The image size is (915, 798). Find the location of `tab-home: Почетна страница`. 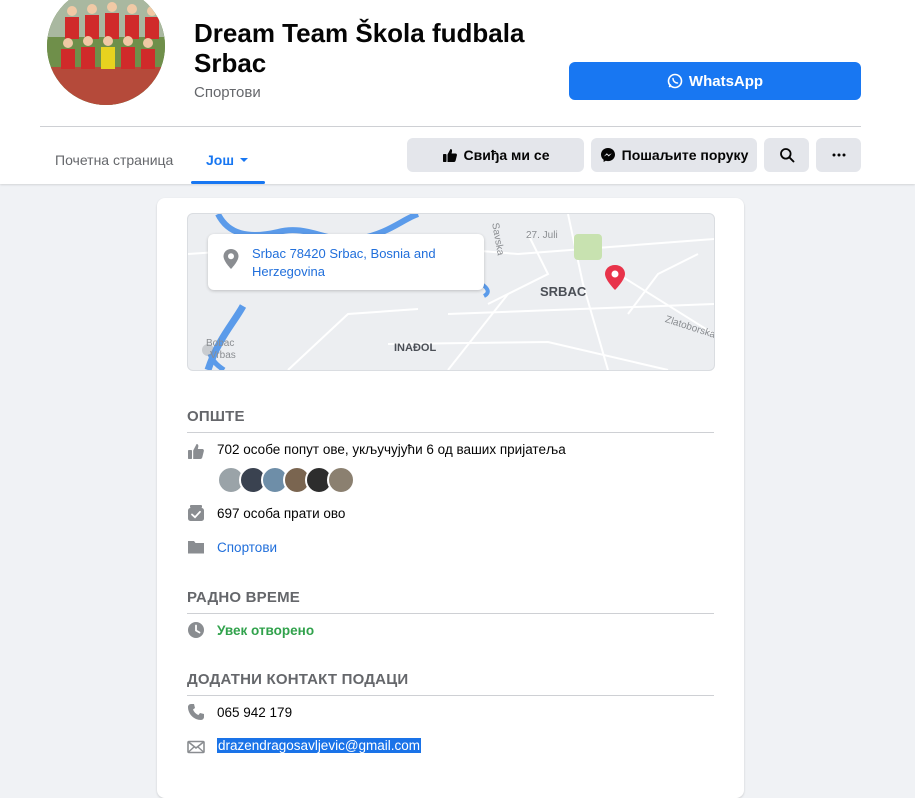

tab-home: Почетна страница is located at coordinates (114, 160).